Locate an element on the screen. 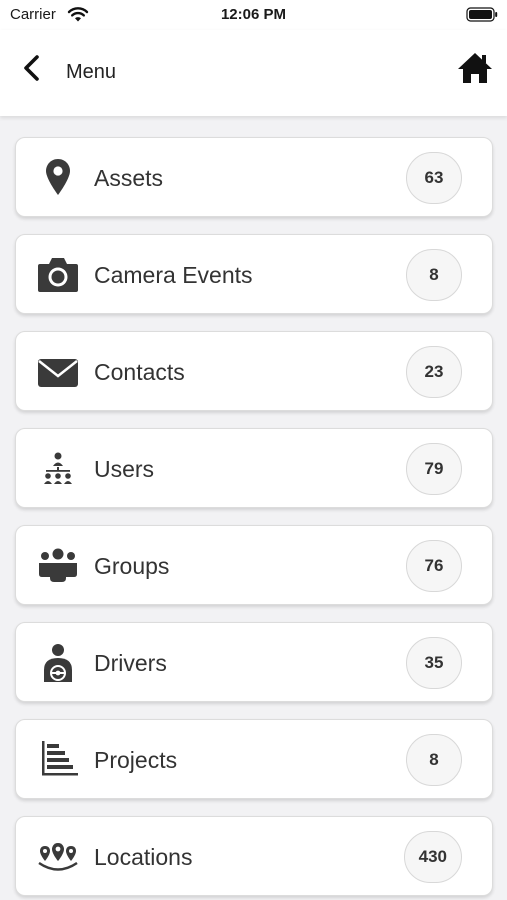  group-icon is located at coordinates (58, 565).